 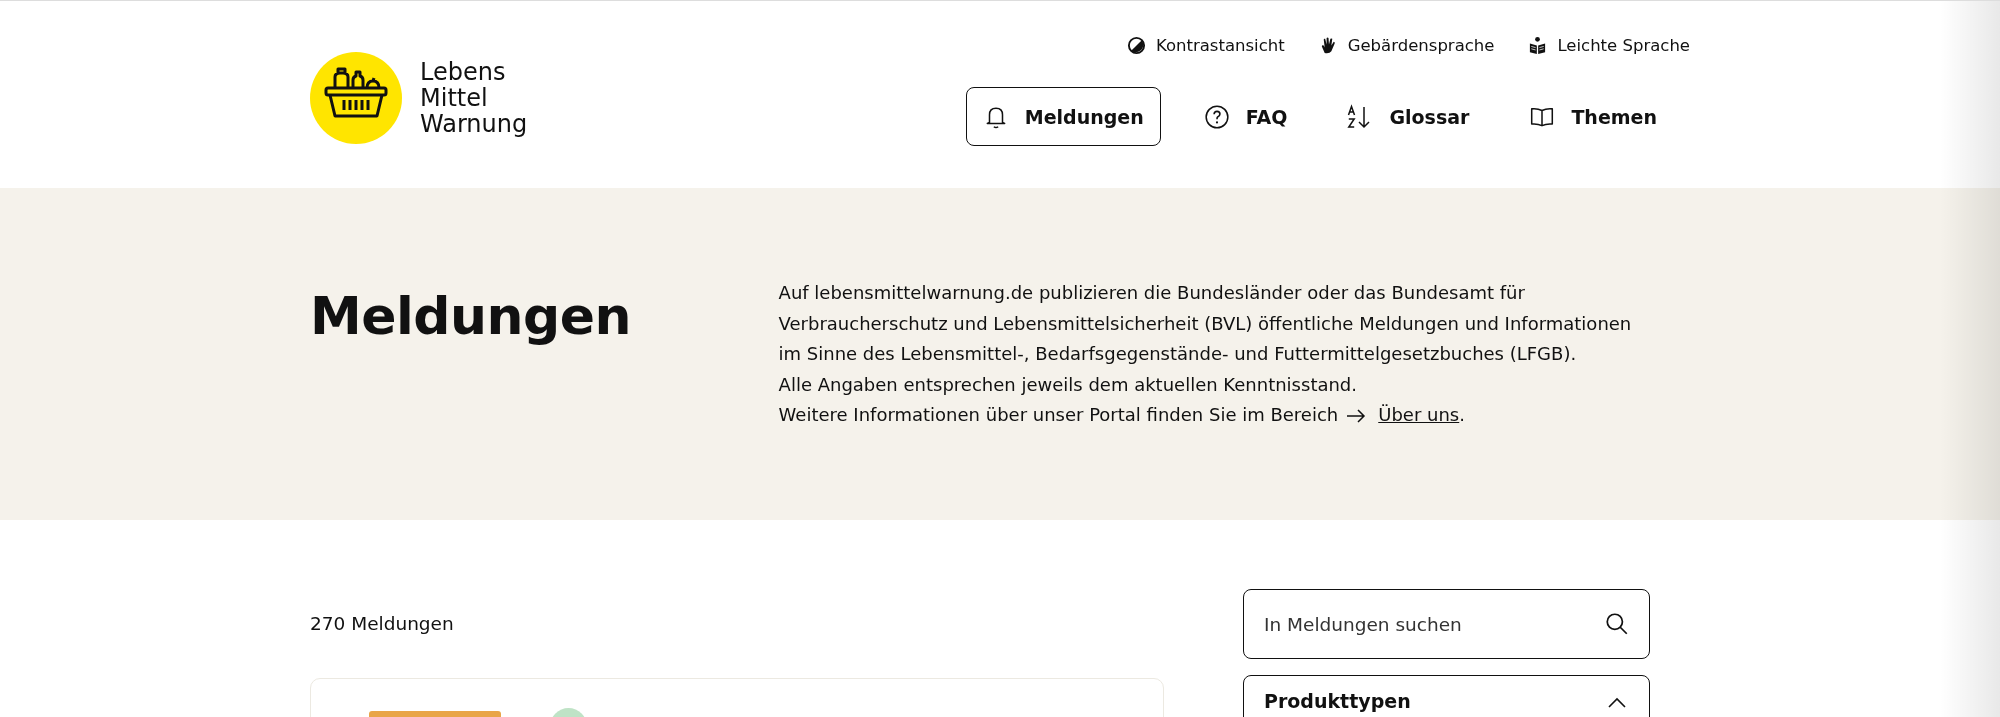 What do you see at coordinates (356, 97) in the screenshot?
I see `logo-basket-icon` at bounding box center [356, 97].